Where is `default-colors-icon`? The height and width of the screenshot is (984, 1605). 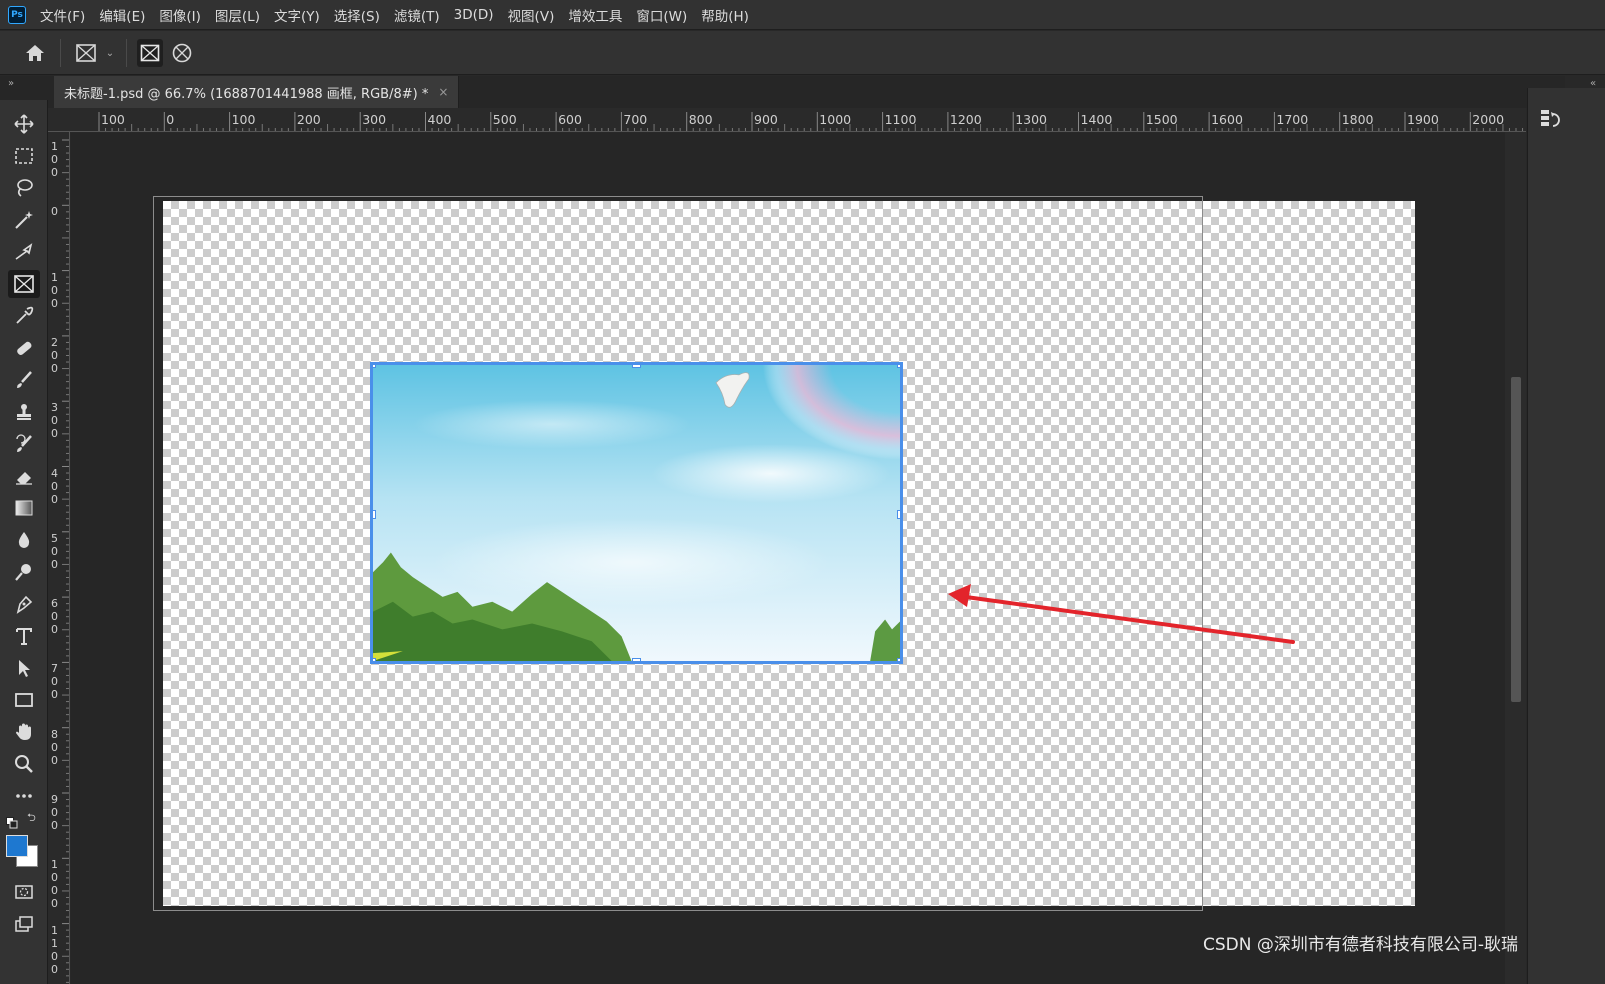
default-colors-icon is located at coordinates (12, 821).